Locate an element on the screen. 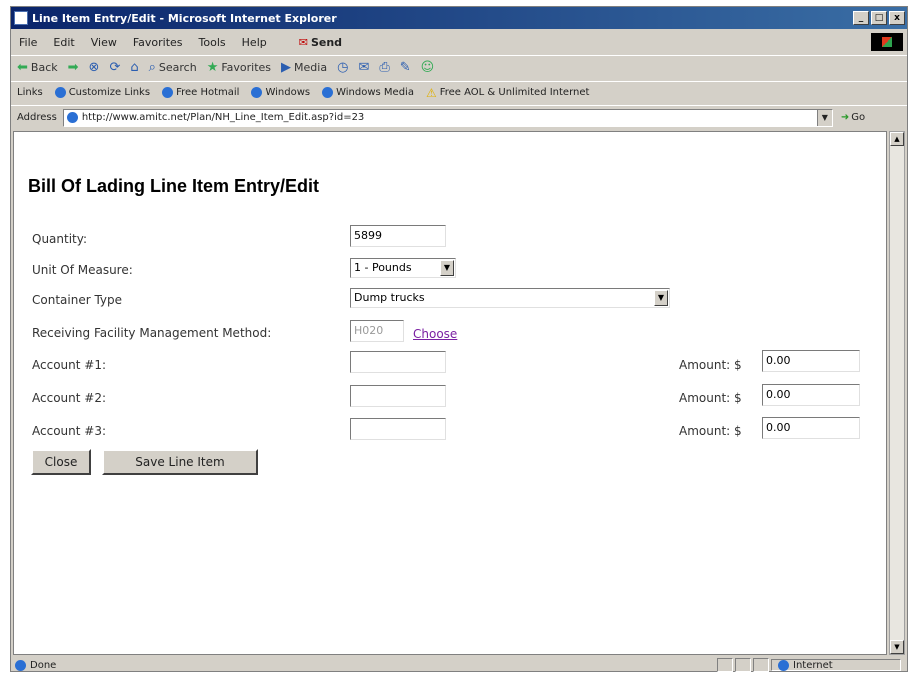 The image size is (911, 675). home-button: ⌂ is located at coordinates (134, 67).